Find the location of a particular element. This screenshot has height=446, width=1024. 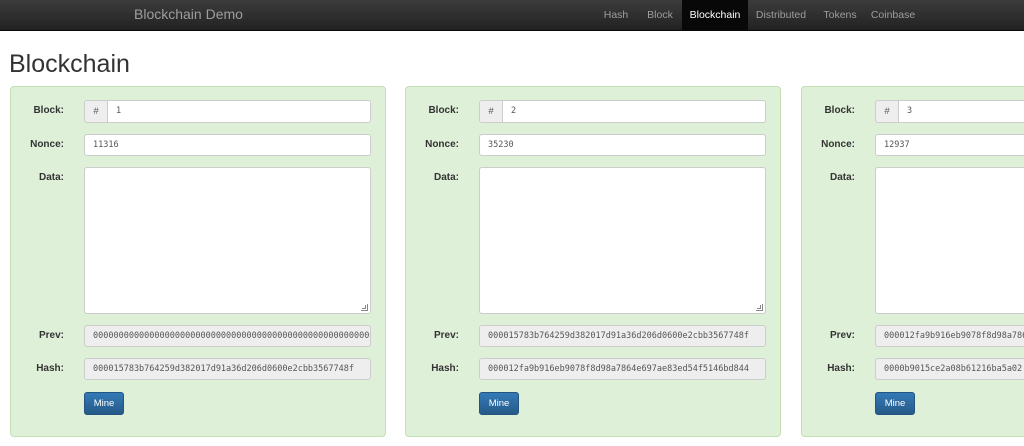

block-number-group: # 3 is located at coordinates (949, 111).